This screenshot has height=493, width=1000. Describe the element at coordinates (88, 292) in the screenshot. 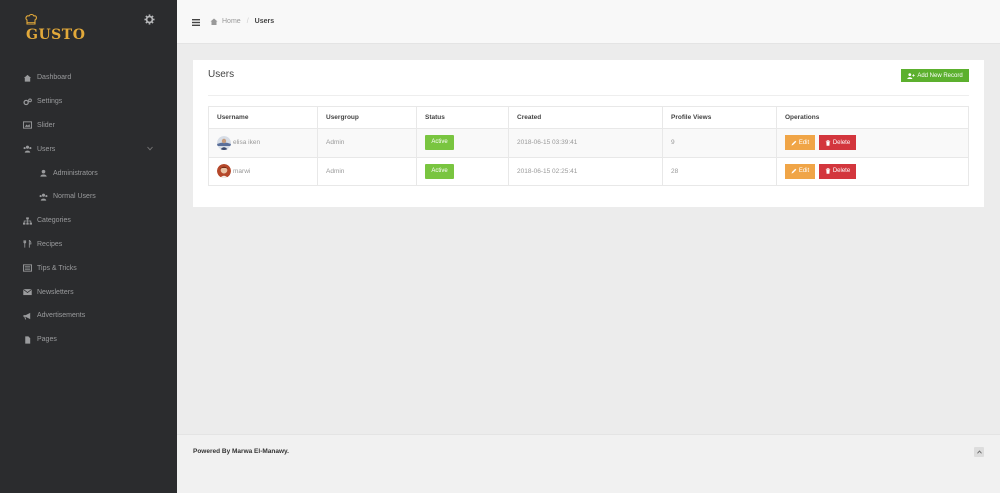

I see `sidebar-item-newsletters: Newsletters` at that location.